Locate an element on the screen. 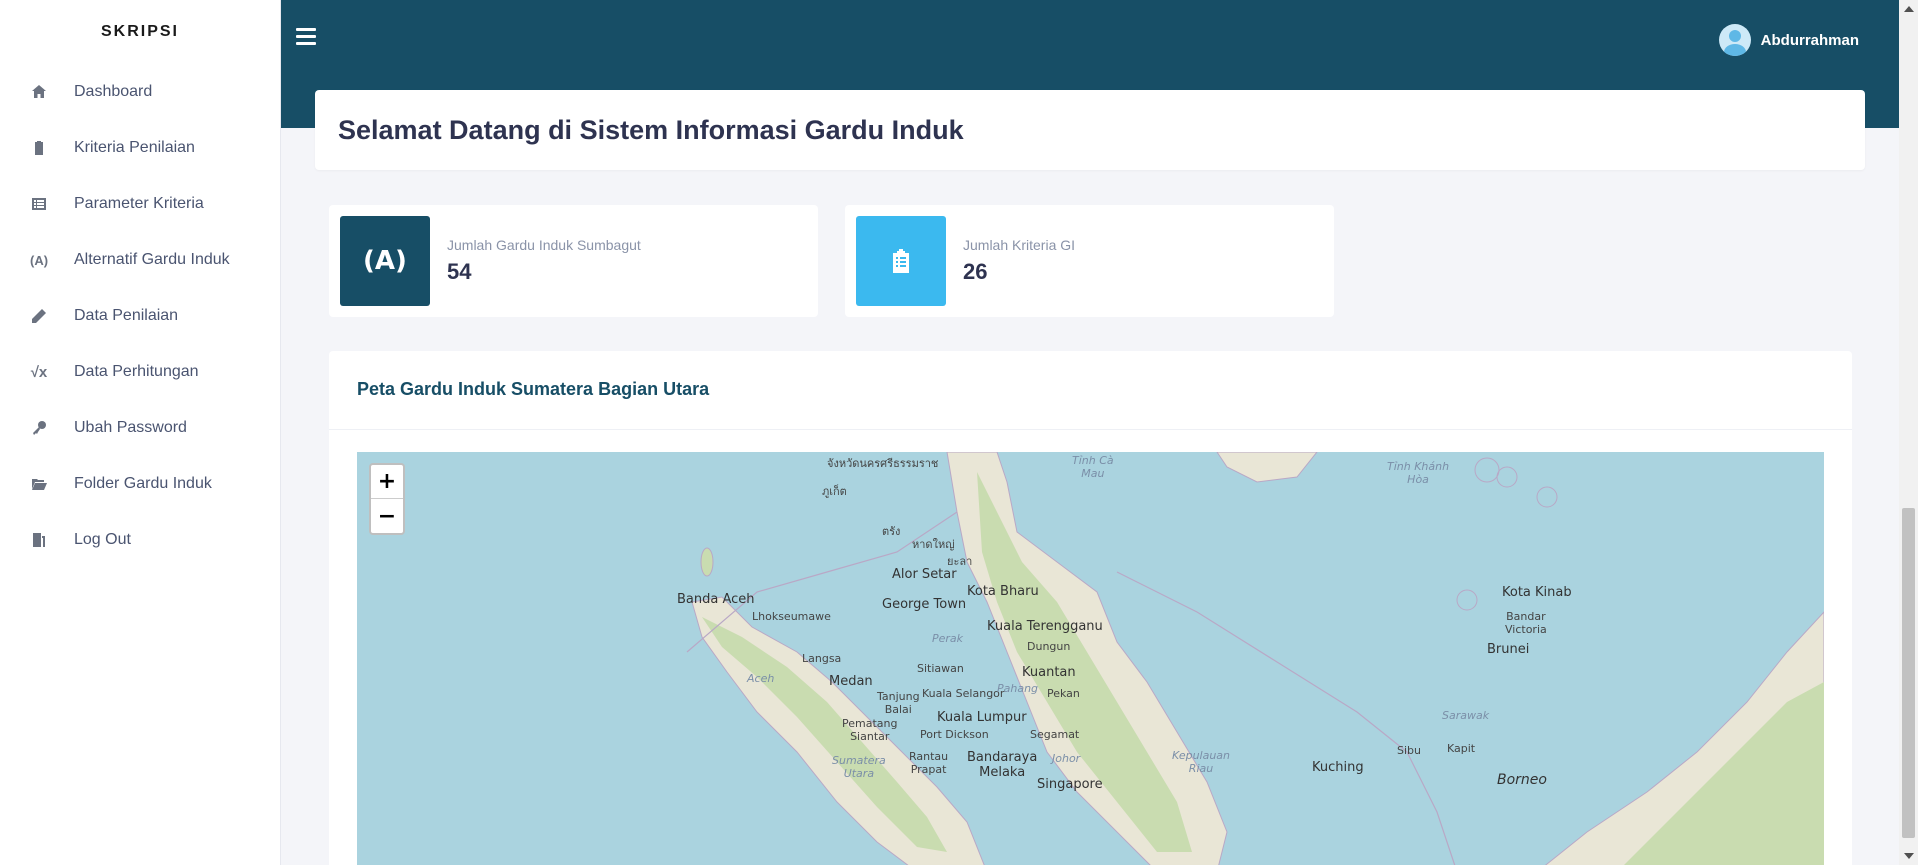  map-label: Tanjung Balai is located at coordinates (898, 703).